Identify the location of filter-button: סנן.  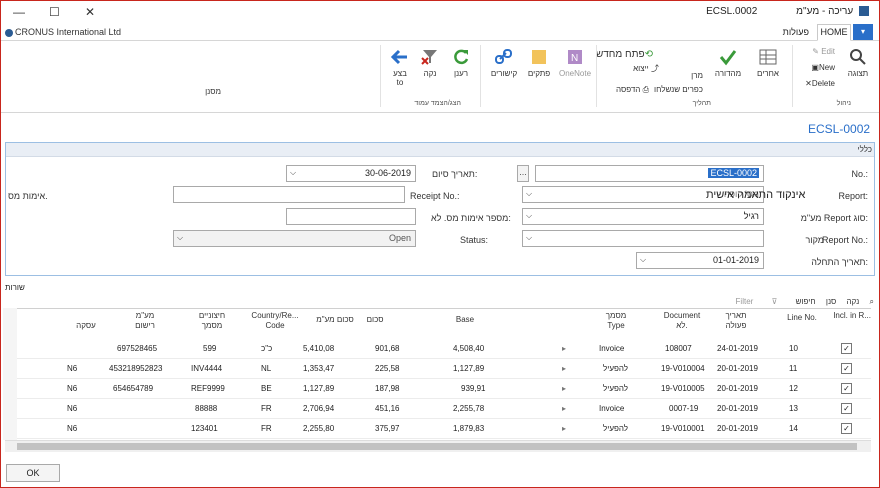
(831, 301).